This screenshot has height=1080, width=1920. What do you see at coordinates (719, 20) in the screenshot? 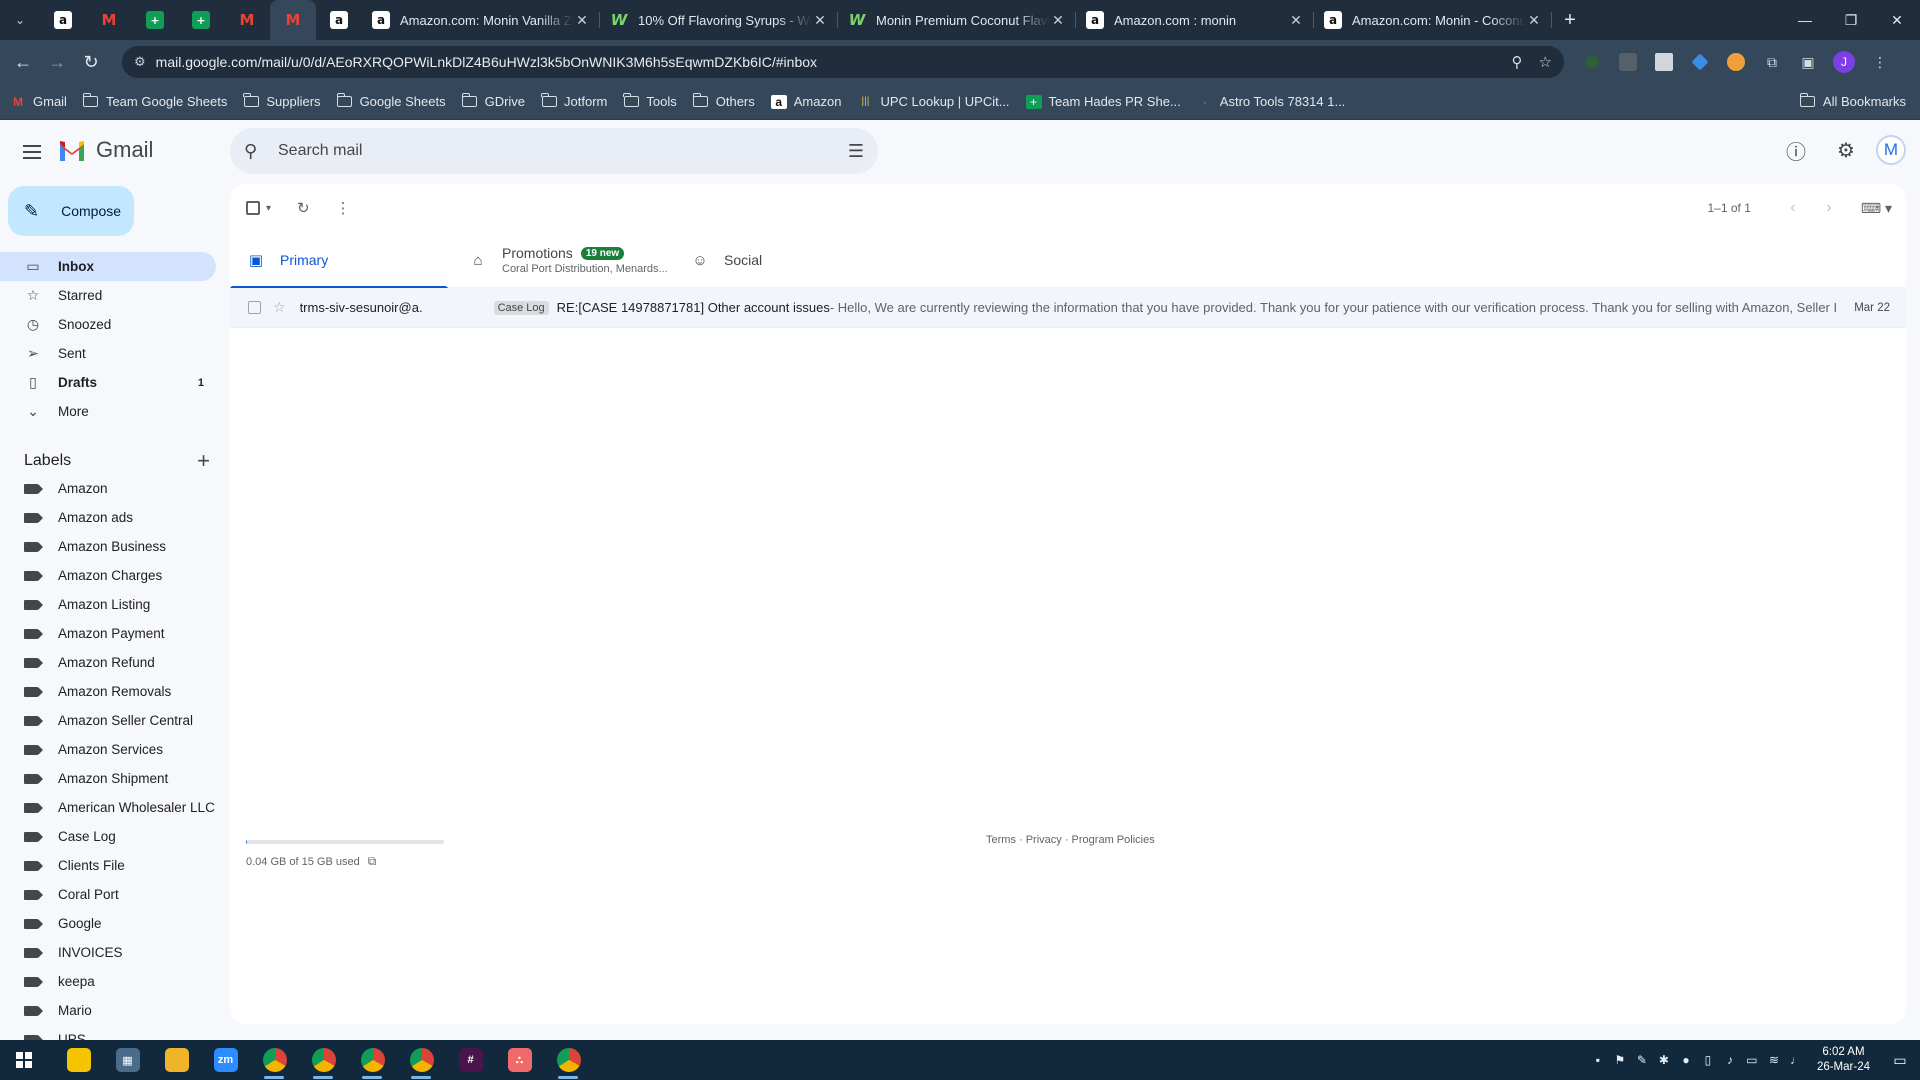
I see `browser-tab: W 10% Off Flavoring Syrups - Web ✕` at bounding box center [719, 20].